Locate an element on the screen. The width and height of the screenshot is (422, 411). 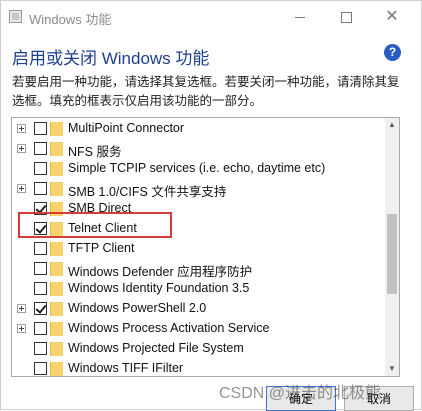
feature-row: Windows Identity Foundation 3.5 is located at coordinates (199, 289).